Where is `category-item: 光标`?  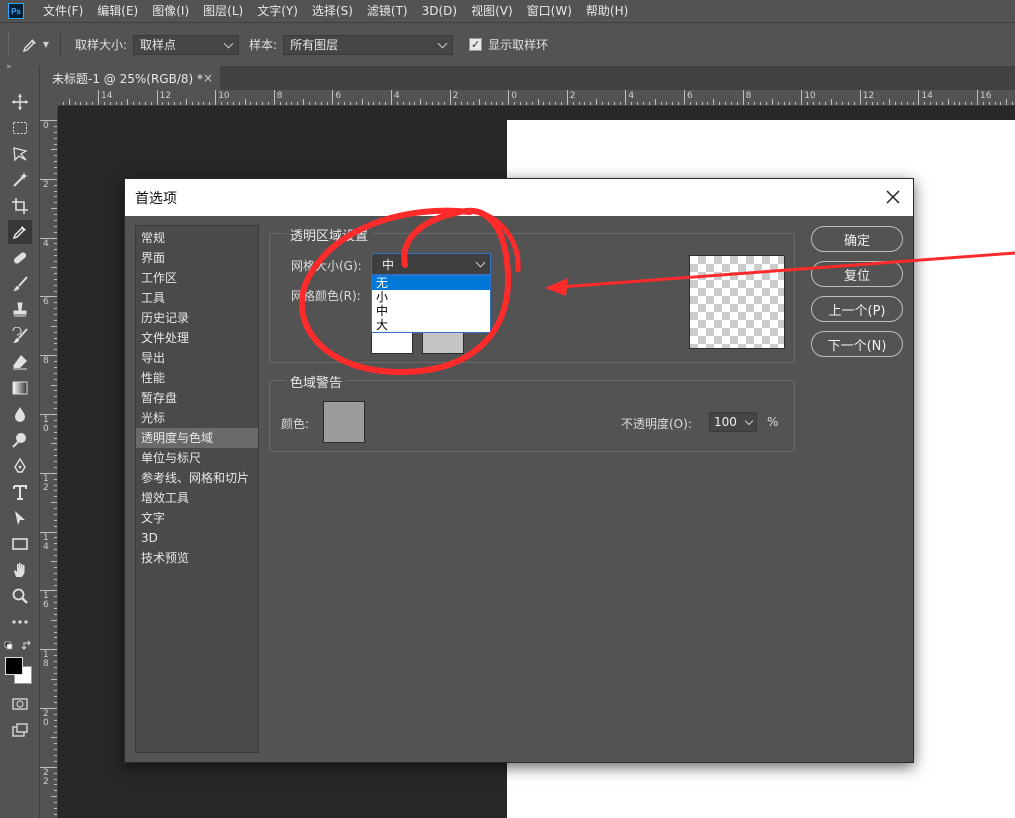
category-item: 光标 is located at coordinates (197, 418).